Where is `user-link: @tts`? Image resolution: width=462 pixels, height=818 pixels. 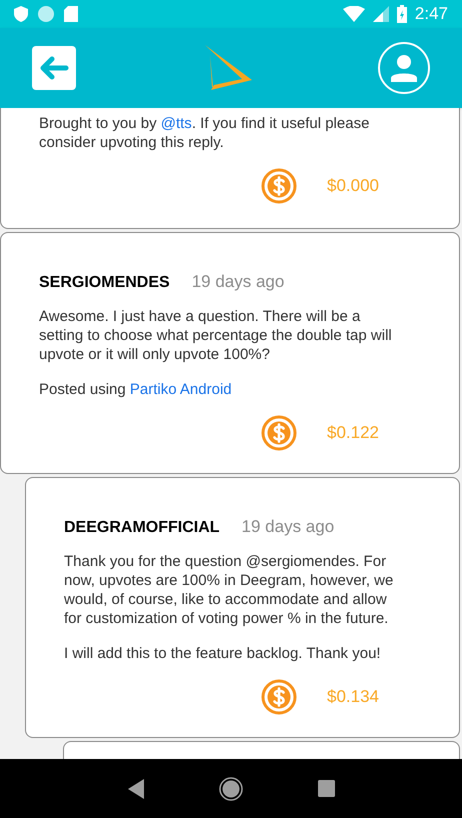
user-link: @tts is located at coordinates (176, 123).